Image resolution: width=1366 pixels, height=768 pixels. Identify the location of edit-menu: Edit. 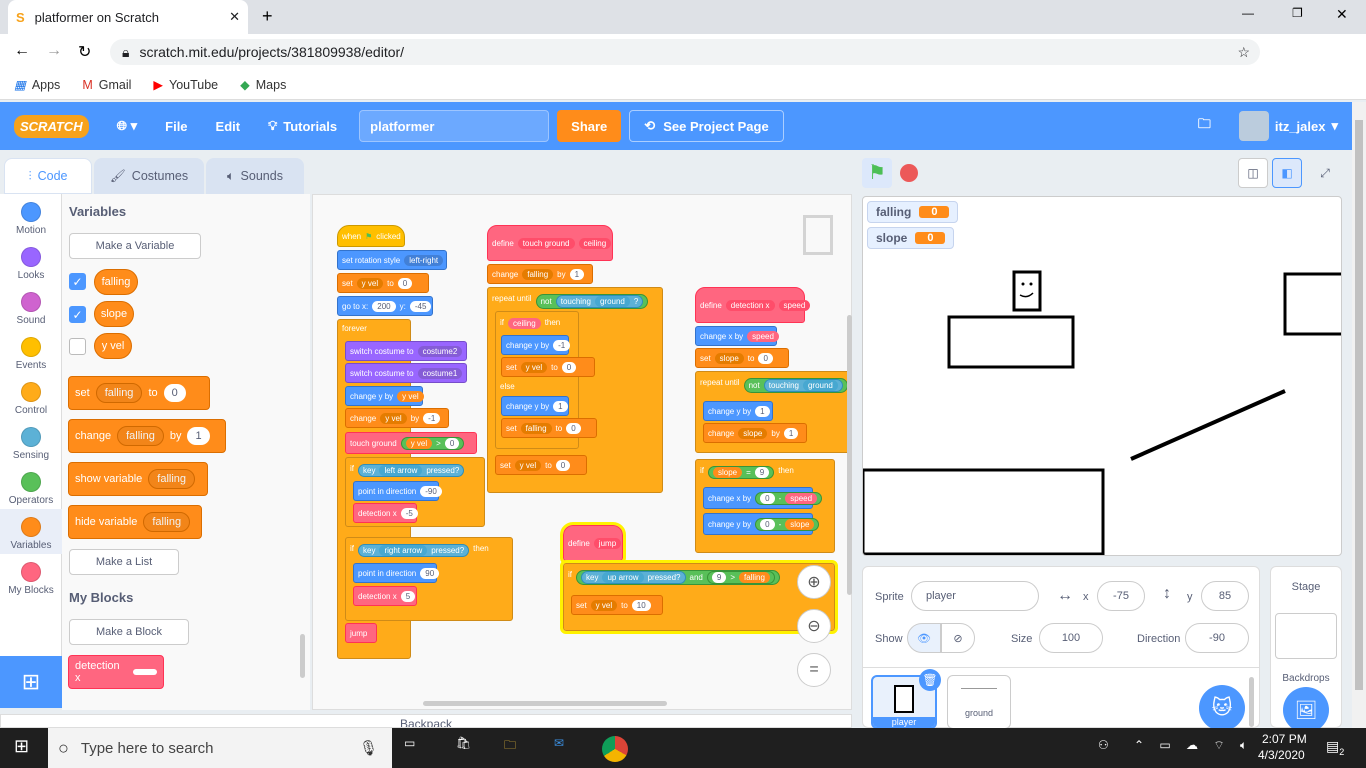
(228, 126).